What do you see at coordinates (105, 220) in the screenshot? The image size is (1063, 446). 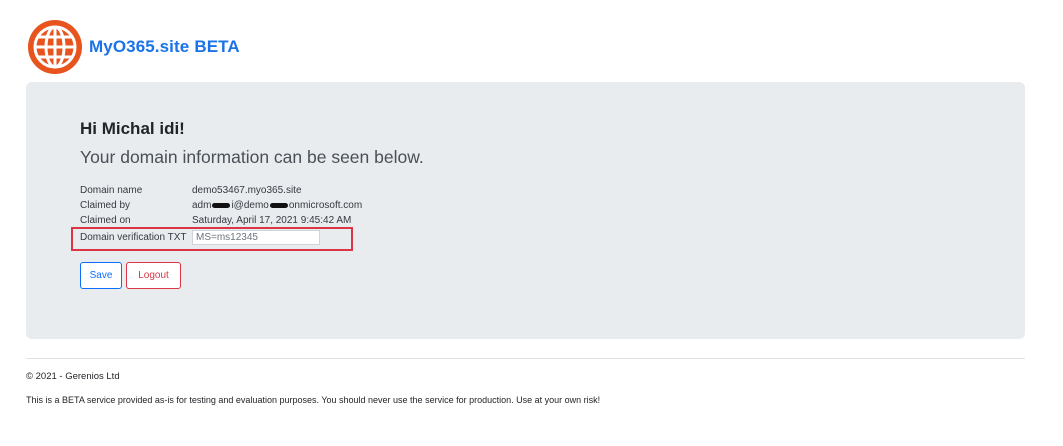 I see `claimed-on-label: Claimed on` at bounding box center [105, 220].